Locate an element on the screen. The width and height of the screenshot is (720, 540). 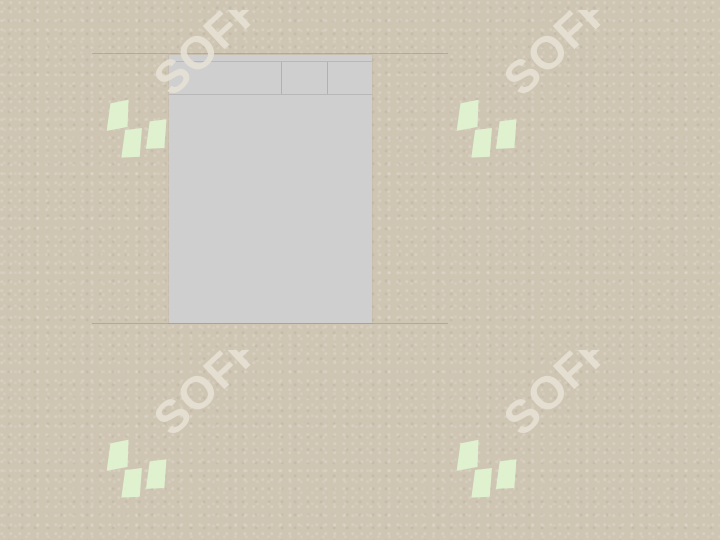
gray-panel is located at coordinates (270, 189).